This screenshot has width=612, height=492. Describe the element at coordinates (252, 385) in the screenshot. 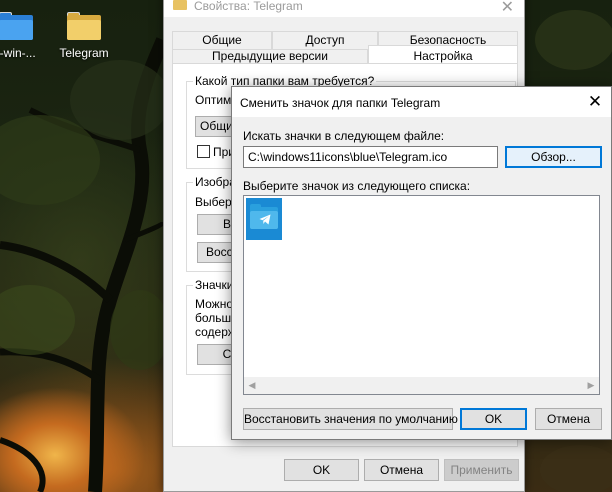

I see `scroll-left-icon: ◀` at that location.